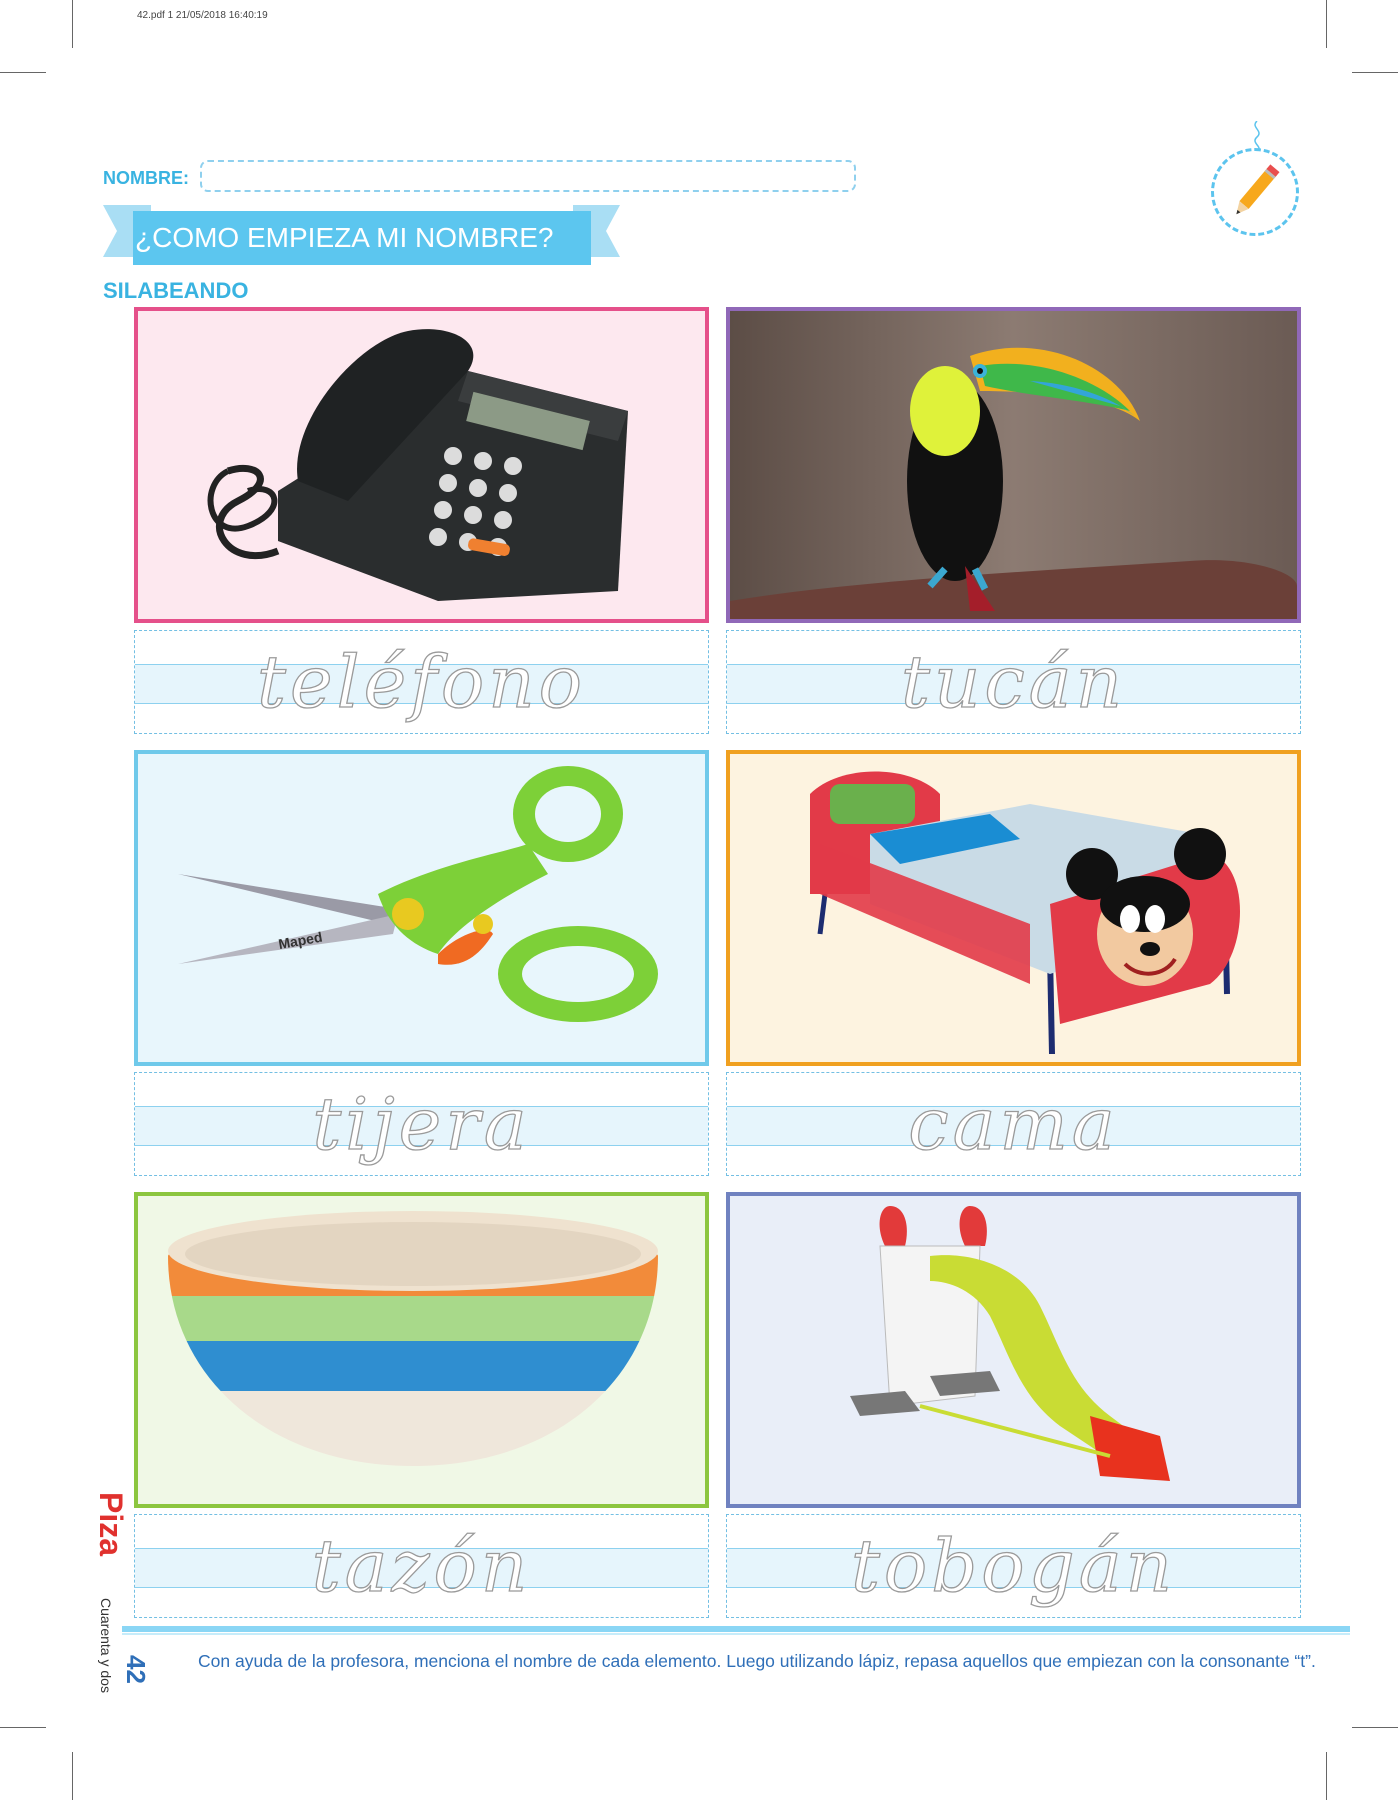 Image resolution: width=1398 pixels, height=1800 pixels. I want to click on trace-row-tucan: tucán, so click(1013, 682).